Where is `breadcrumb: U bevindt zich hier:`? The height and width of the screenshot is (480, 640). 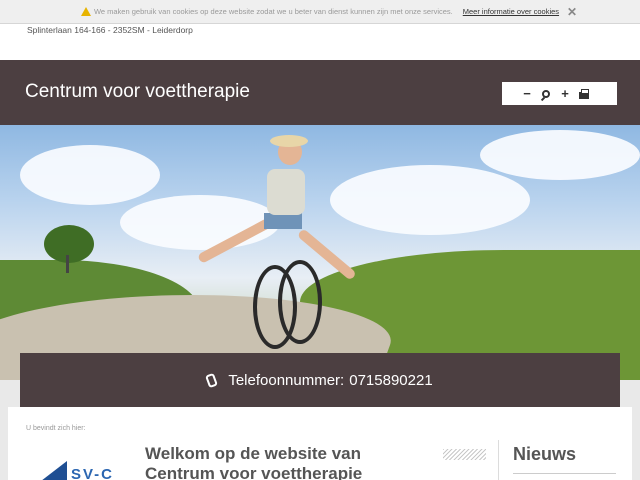 breadcrumb: U bevindt zich hier: is located at coordinates (56, 428).